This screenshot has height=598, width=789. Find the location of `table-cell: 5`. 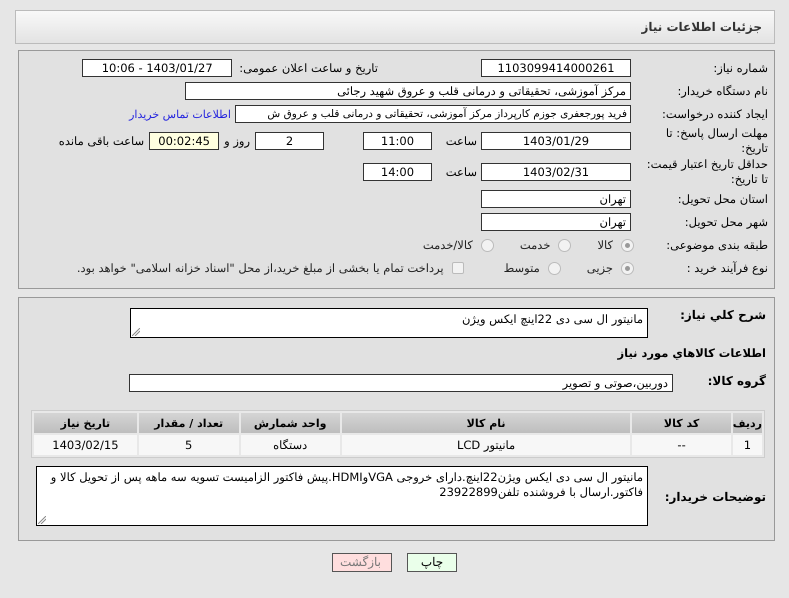

table-cell: 5 is located at coordinates (188, 445).